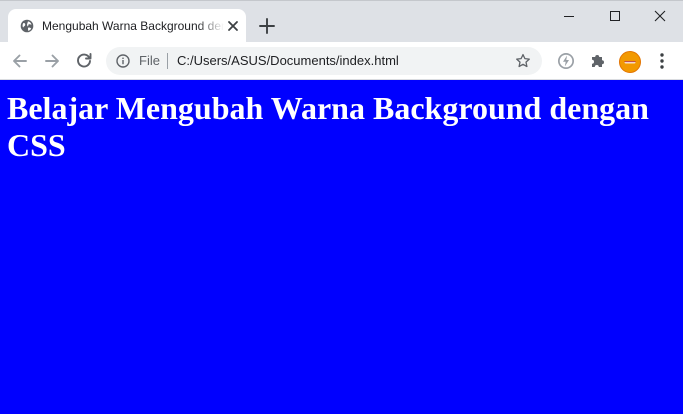 The image size is (683, 414). What do you see at coordinates (133, 26) in the screenshot?
I see `tab-title: Mengubah Warna Background dengan CSS` at bounding box center [133, 26].